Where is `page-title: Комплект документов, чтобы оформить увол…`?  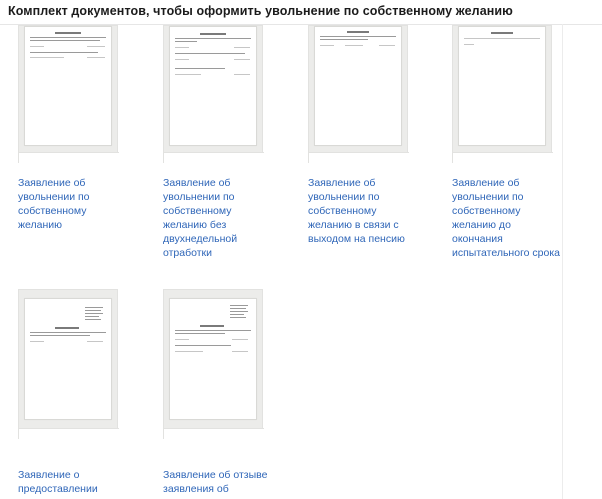
page-title: Комплект документов, чтобы оформить увол… is located at coordinates (260, 11).